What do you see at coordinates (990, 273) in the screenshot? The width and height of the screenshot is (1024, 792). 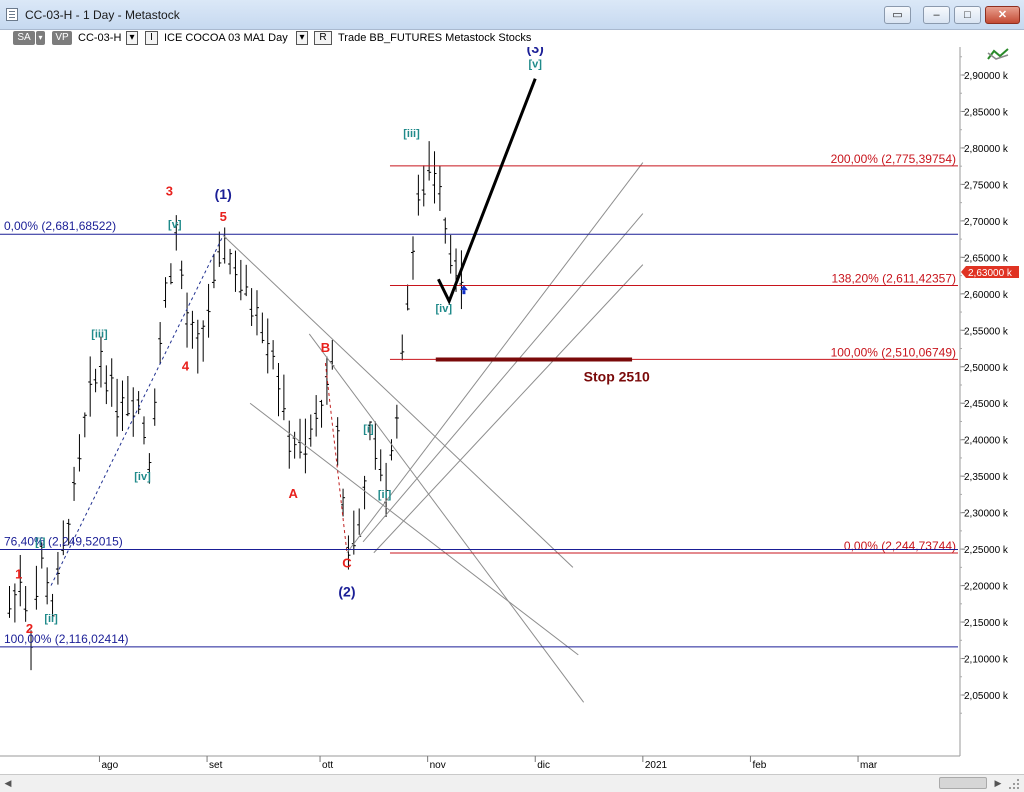 I see `current-price-label: 2,63000 k` at bounding box center [990, 273].